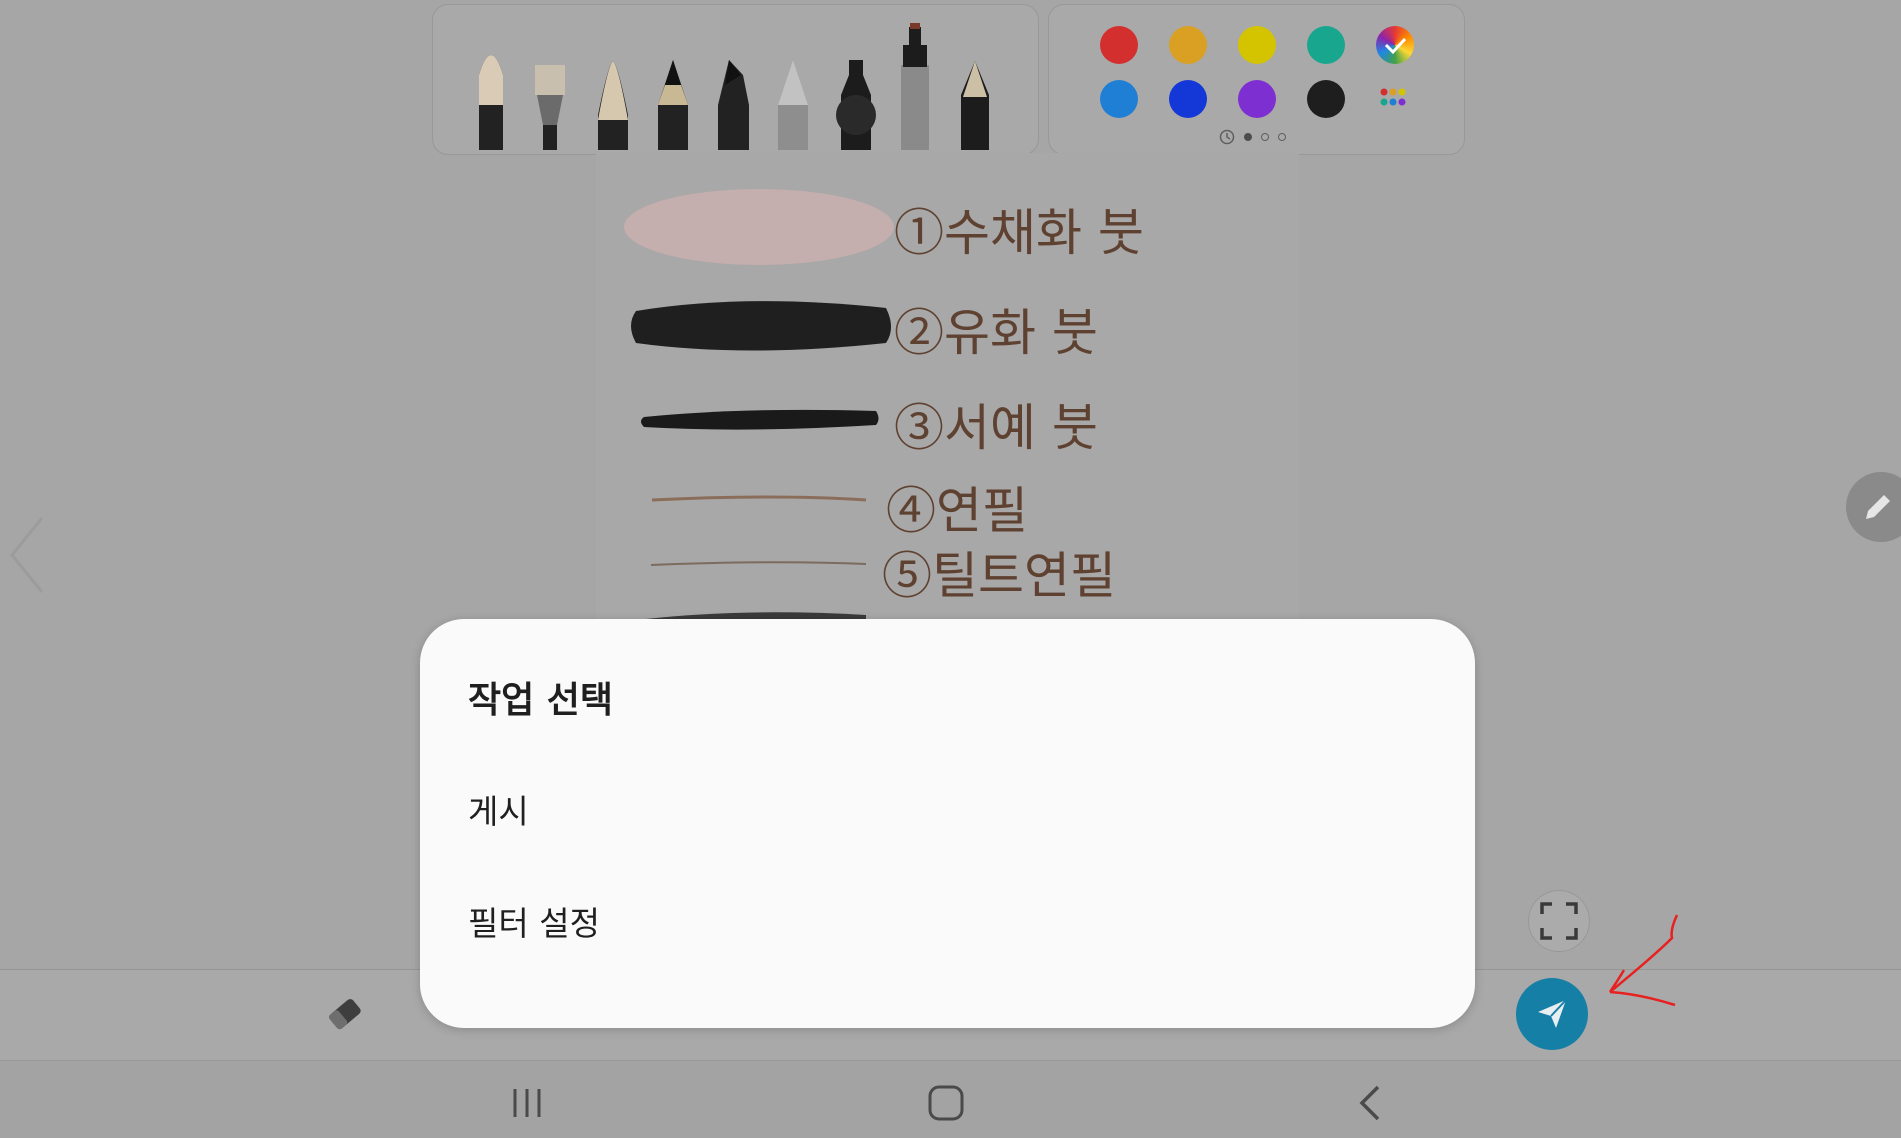 Image resolution: width=1901 pixels, height=1138 pixels. What do you see at coordinates (345, 1014) in the screenshot?
I see `eraser-icon` at bounding box center [345, 1014].